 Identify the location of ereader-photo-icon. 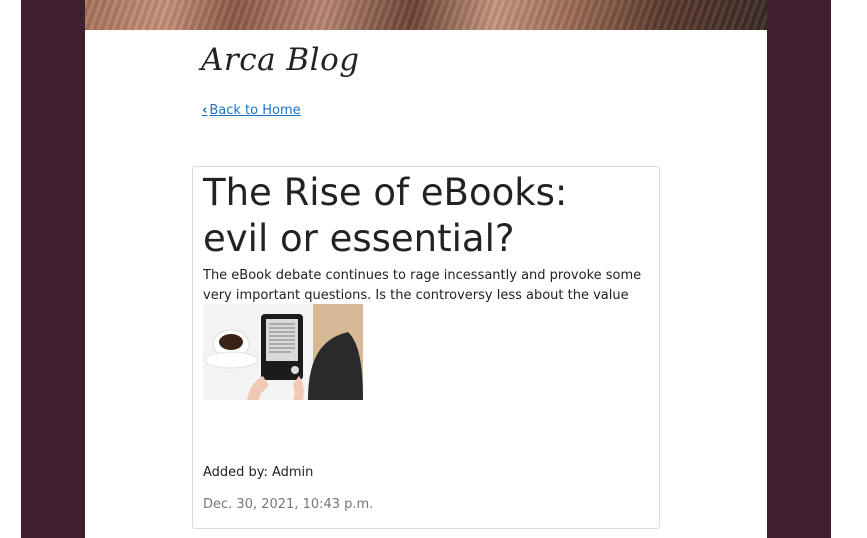
(283, 352).